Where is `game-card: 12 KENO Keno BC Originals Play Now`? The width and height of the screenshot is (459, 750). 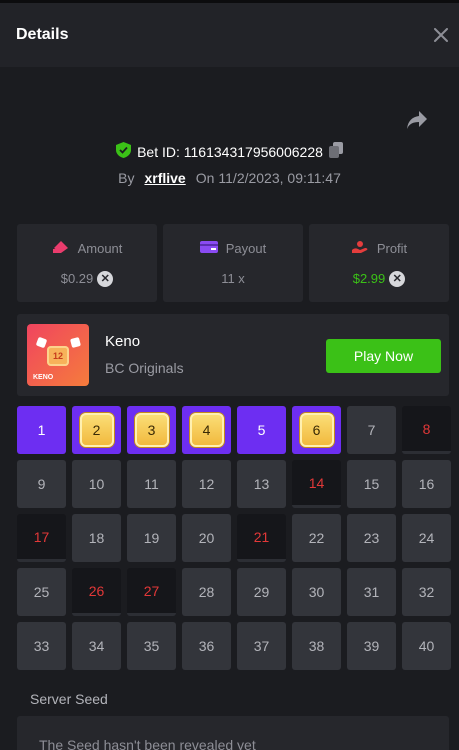
game-card: 12 KENO Keno BC Originals Play Now is located at coordinates (233, 355).